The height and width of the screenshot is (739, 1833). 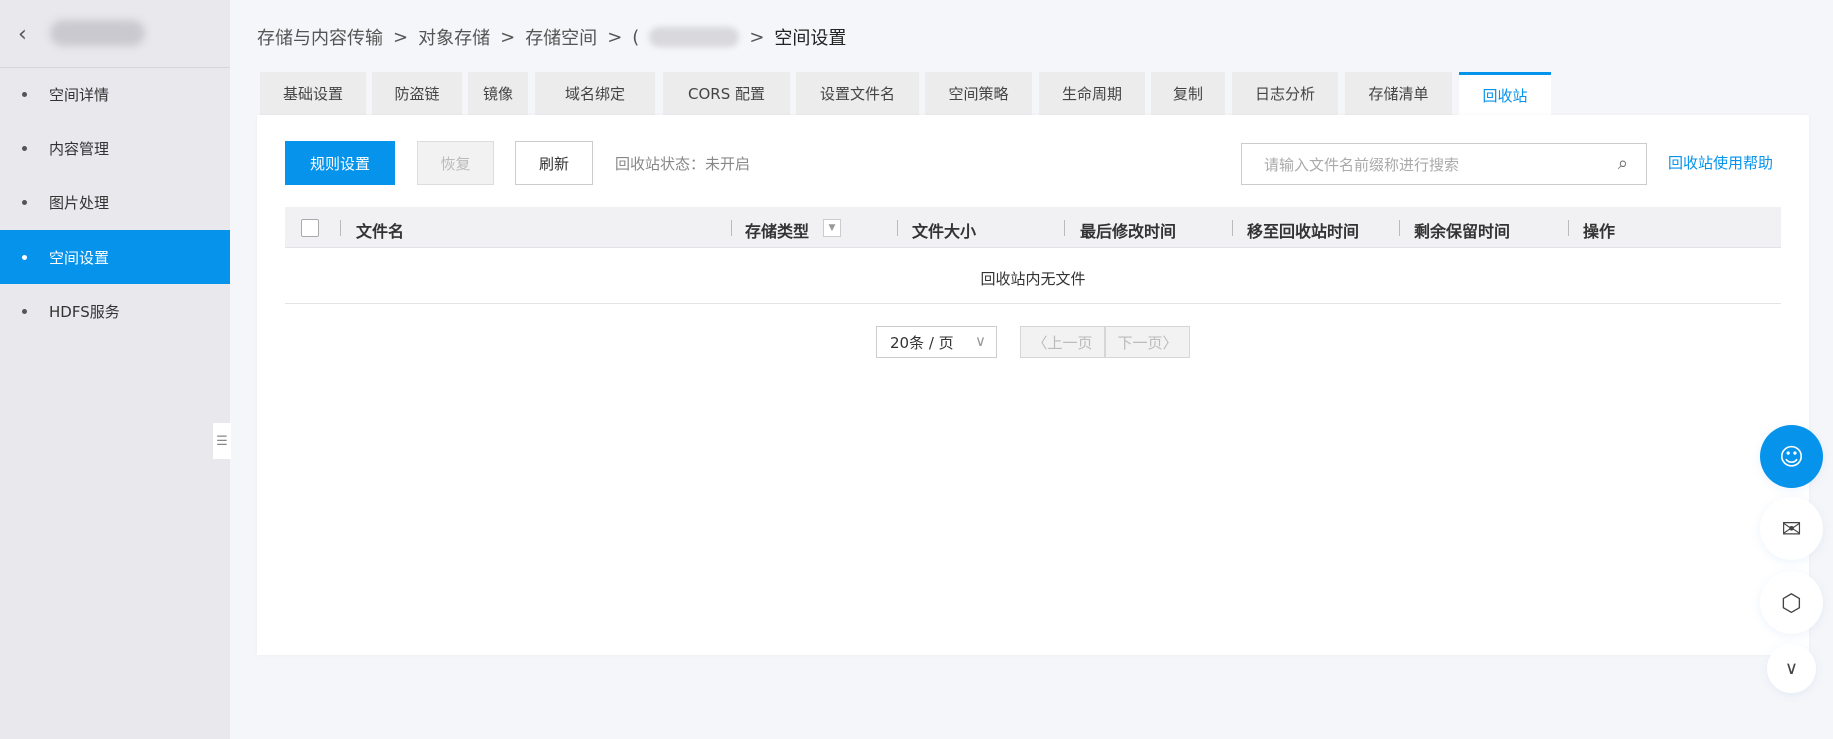 What do you see at coordinates (1505, 93) in the screenshot?
I see `tab-recycle-bin: 回收站` at bounding box center [1505, 93].